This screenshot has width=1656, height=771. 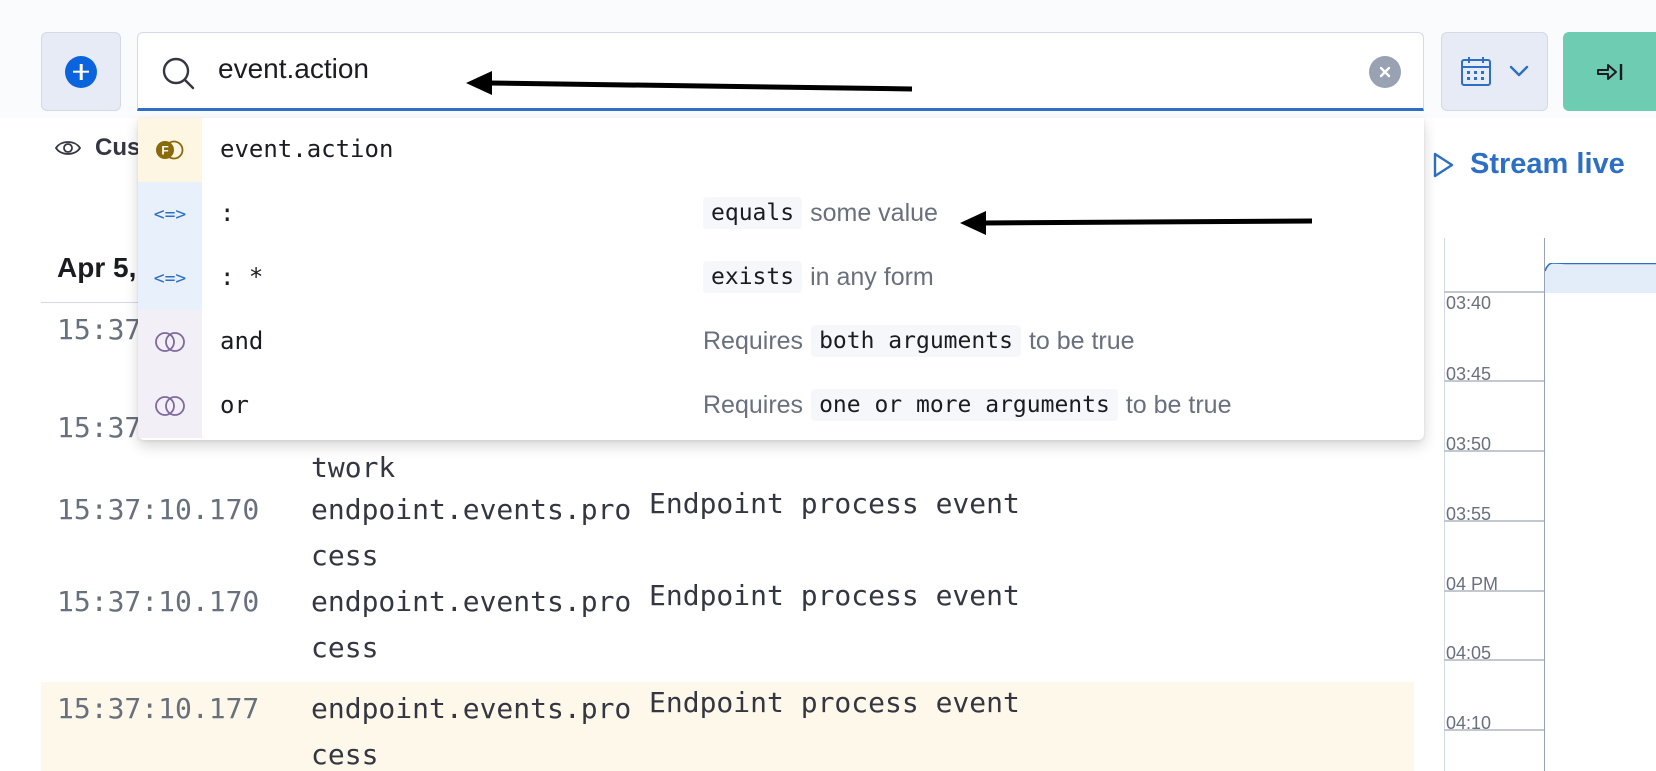 I want to click on run-query-button, so click(x=1609, y=71).